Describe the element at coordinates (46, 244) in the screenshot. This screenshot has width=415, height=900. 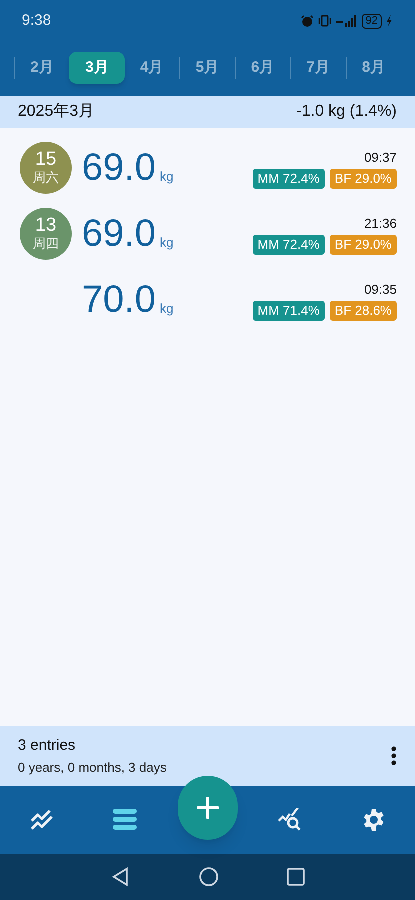
I see `weekday: 周四` at that location.